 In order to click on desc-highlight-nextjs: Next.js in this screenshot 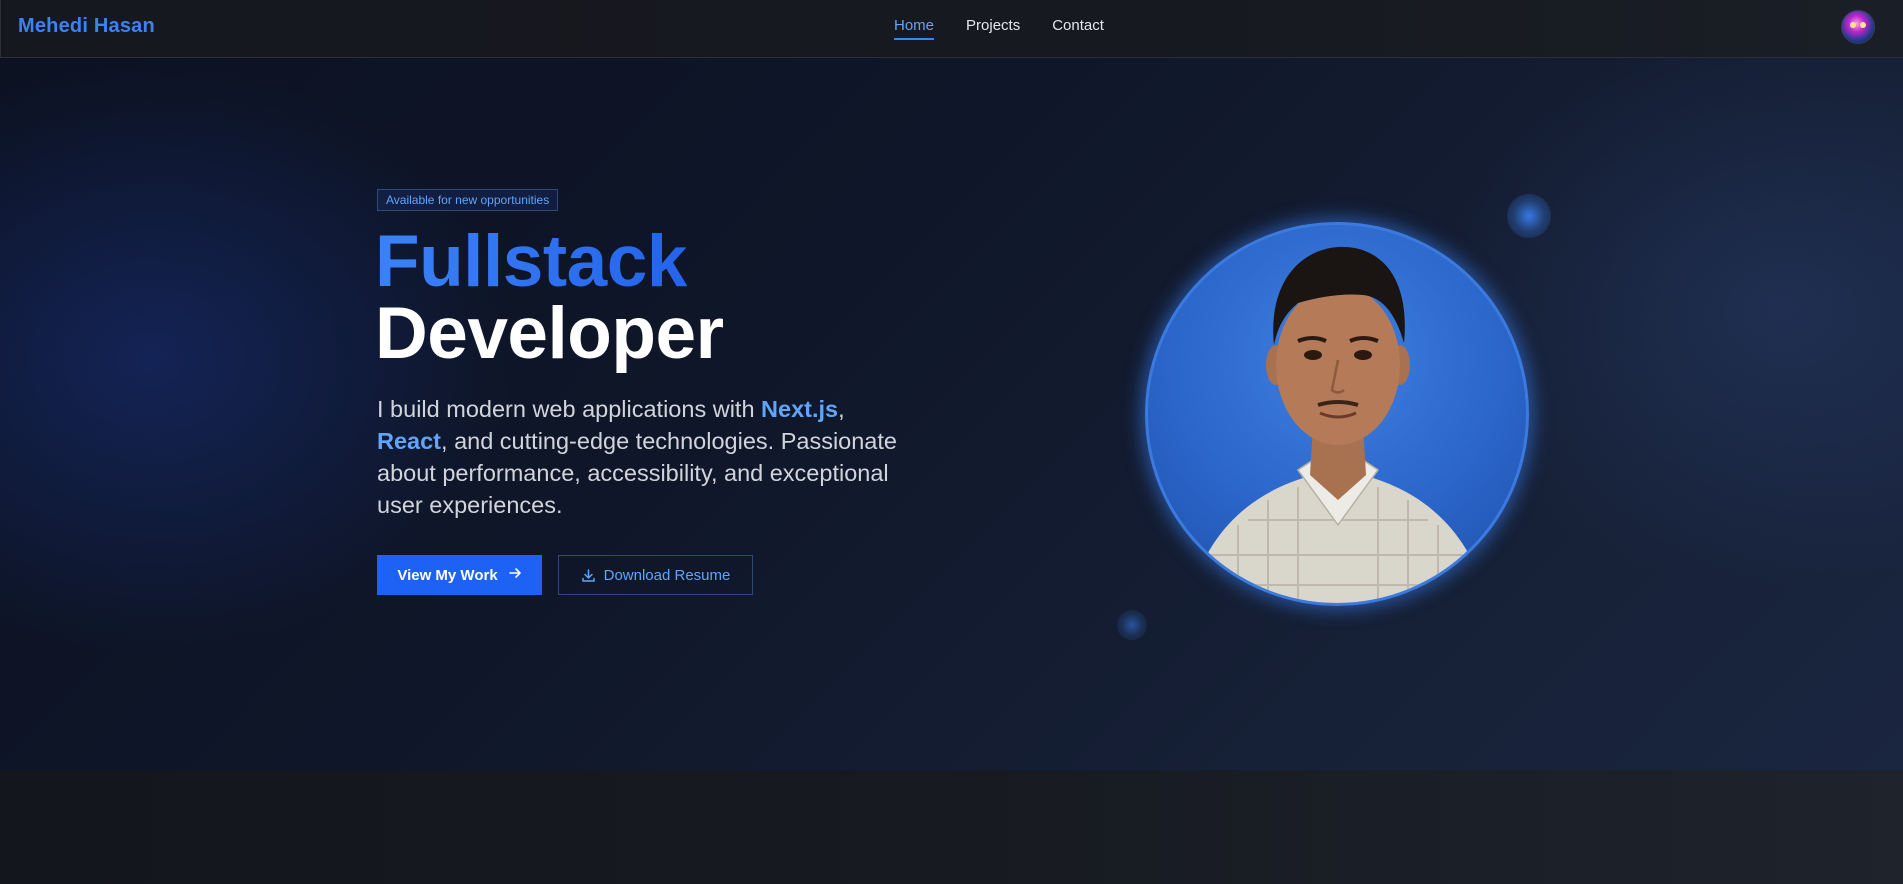, I will do `click(800, 409)`.